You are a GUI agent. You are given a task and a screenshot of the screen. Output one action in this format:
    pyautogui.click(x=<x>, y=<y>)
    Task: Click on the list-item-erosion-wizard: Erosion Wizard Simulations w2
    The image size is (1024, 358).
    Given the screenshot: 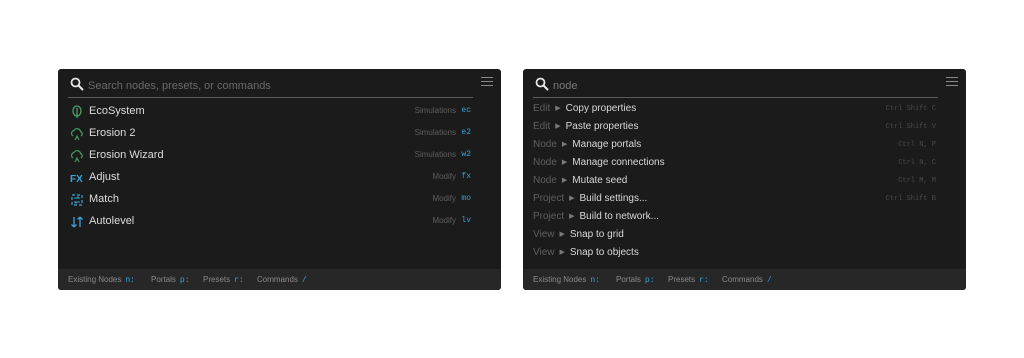 What is the action you would take?
    pyautogui.click(x=279, y=156)
    